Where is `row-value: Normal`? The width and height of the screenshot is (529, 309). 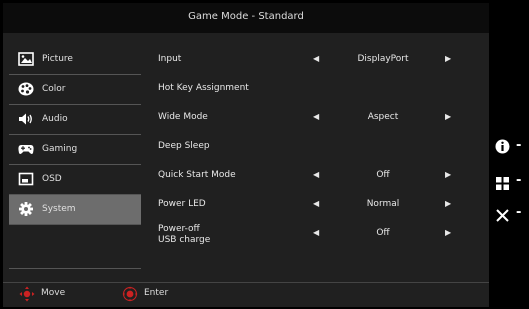
row-value: Normal is located at coordinates (383, 204).